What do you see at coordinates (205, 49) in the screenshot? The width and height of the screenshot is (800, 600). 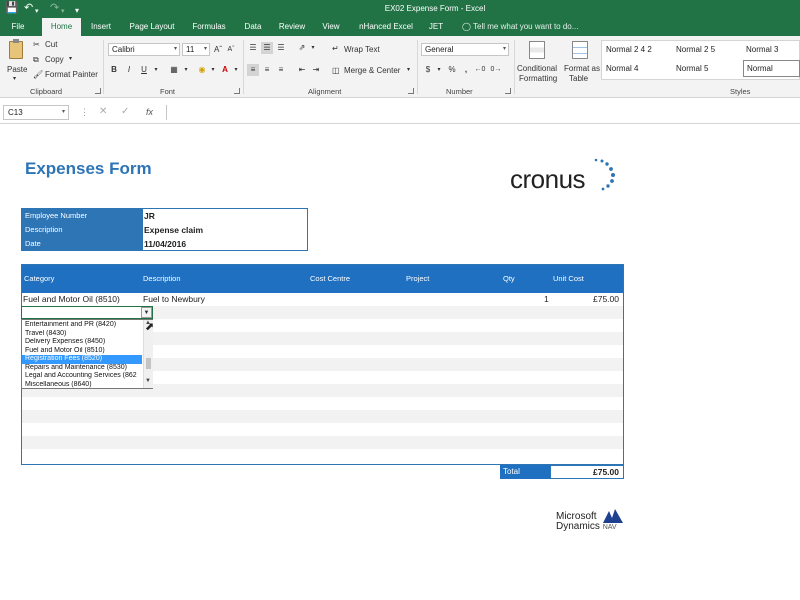 I see `chevron-down-icon: ▾` at bounding box center [205, 49].